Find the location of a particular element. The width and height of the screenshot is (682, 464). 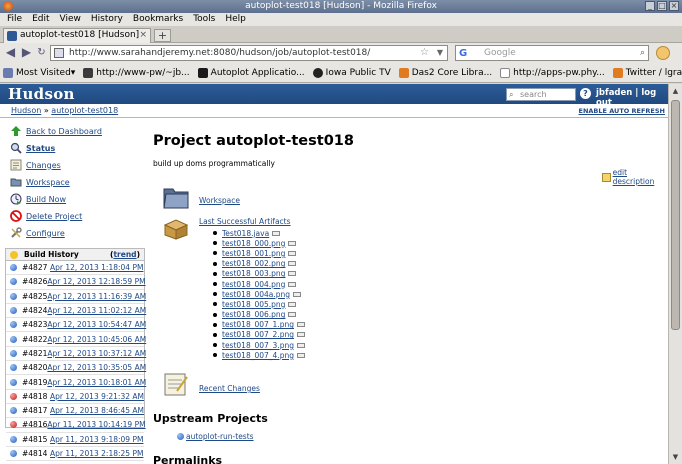

search-engine-icon: G is located at coordinates (463, 54).